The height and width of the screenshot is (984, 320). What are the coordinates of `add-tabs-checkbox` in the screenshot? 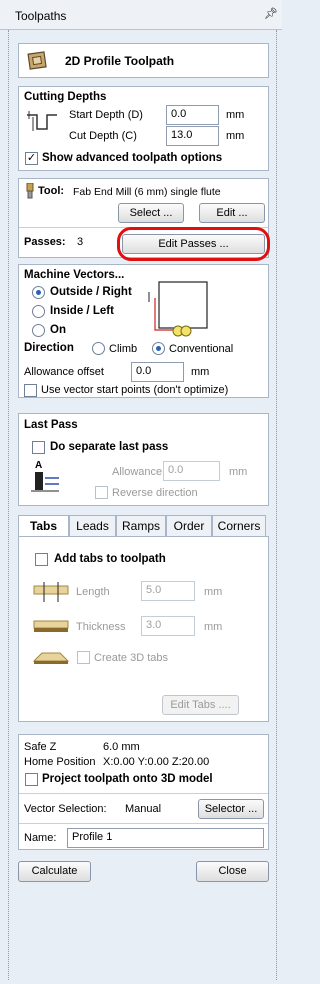 It's located at (41, 559).